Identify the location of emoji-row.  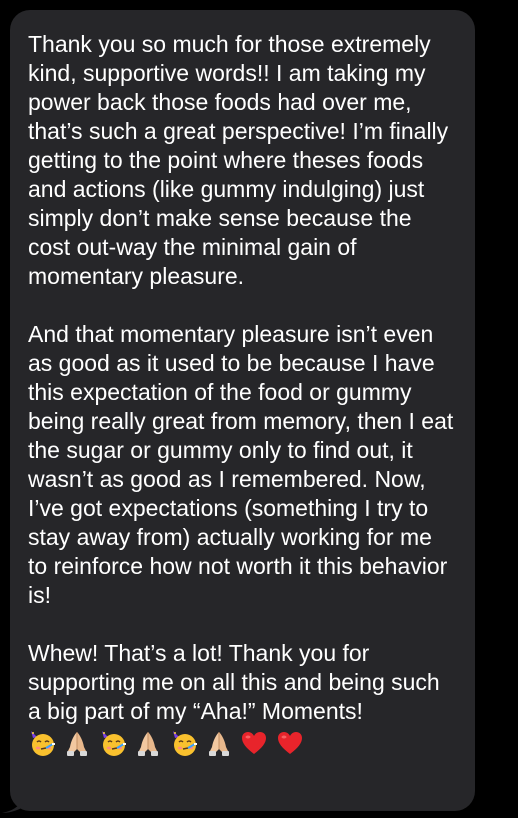
(242, 741).